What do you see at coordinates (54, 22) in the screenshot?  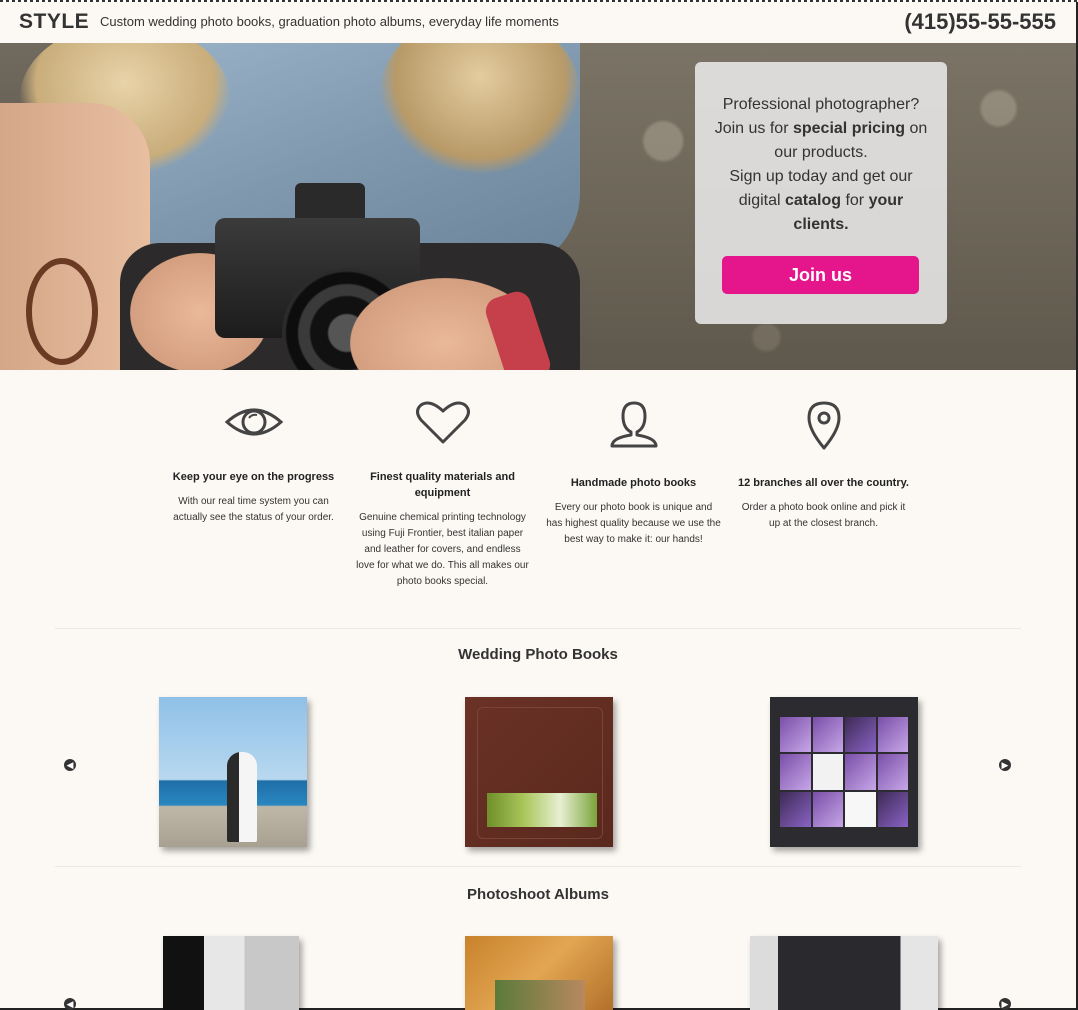 I see `brand-logo: STYLE` at bounding box center [54, 22].